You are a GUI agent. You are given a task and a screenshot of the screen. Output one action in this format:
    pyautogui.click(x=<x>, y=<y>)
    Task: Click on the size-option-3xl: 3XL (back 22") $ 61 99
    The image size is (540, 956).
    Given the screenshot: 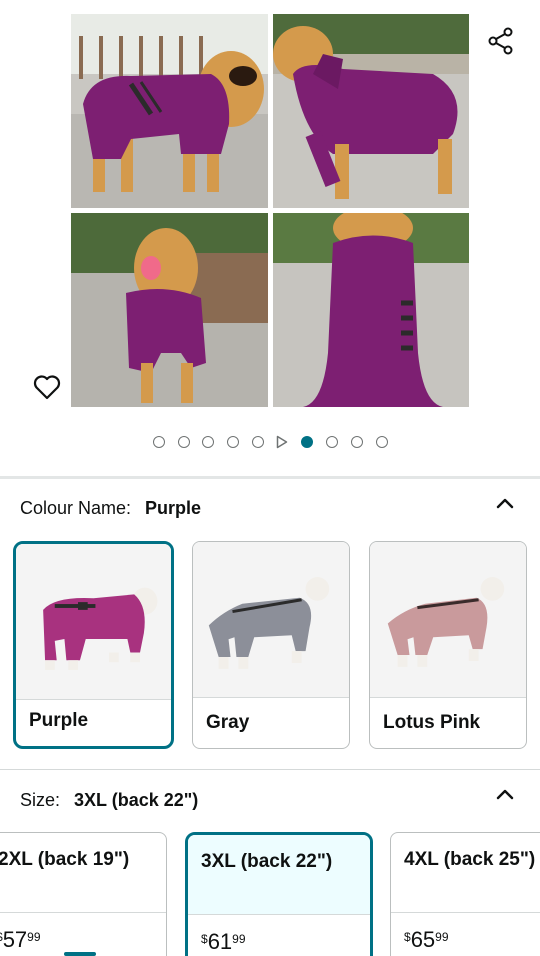 What is the action you would take?
    pyautogui.click(x=279, y=894)
    